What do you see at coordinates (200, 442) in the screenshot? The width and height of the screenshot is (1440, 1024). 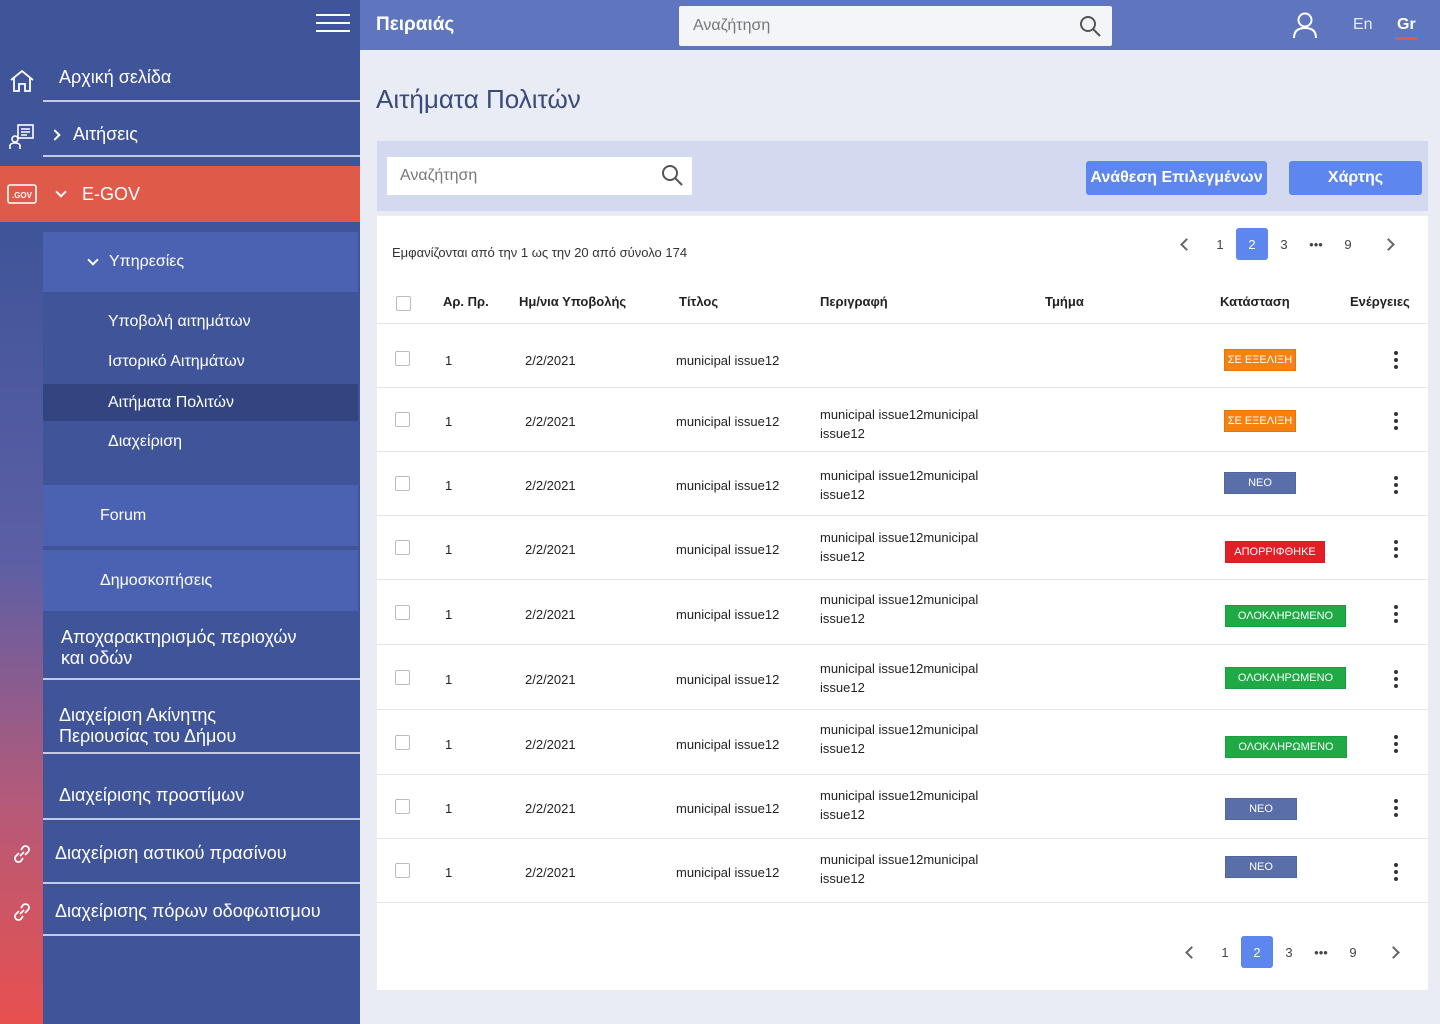 I see `sidebar-item-management: Διαχείριση` at bounding box center [200, 442].